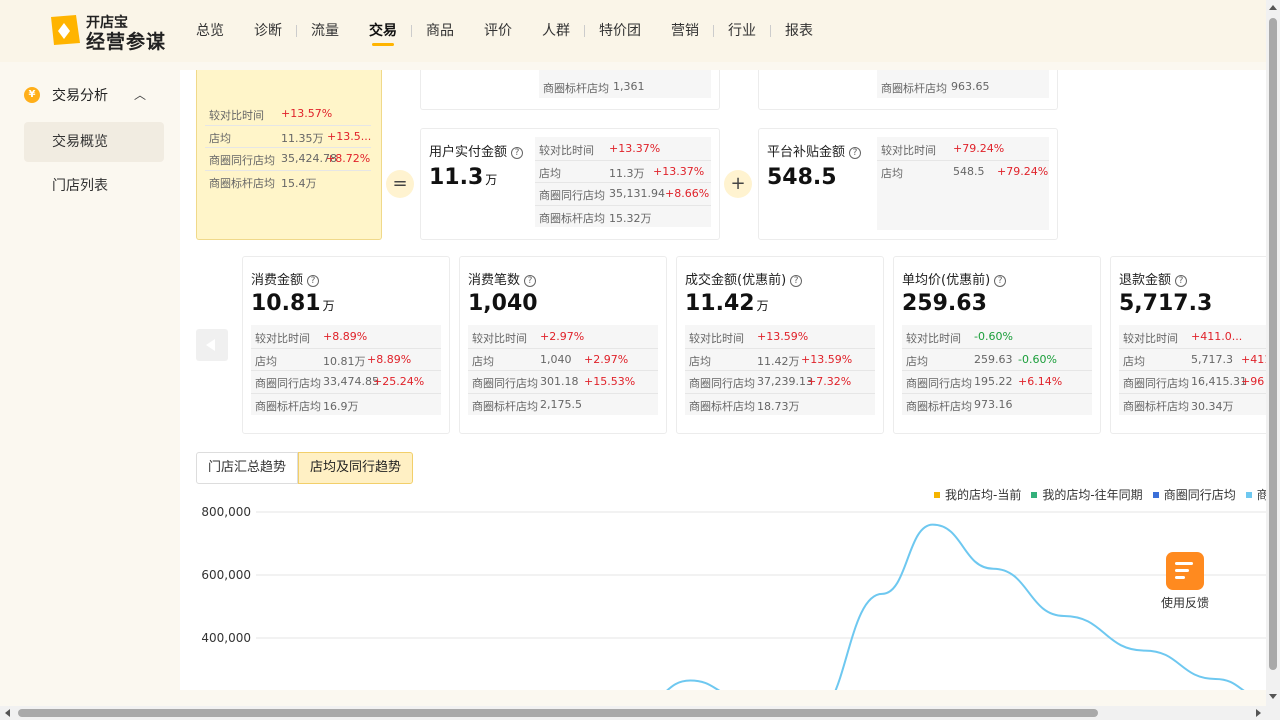 The width and height of the screenshot is (1280, 720). I want to click on metric-row: 店均 11.42万 +13.59%, so click(780, 359).